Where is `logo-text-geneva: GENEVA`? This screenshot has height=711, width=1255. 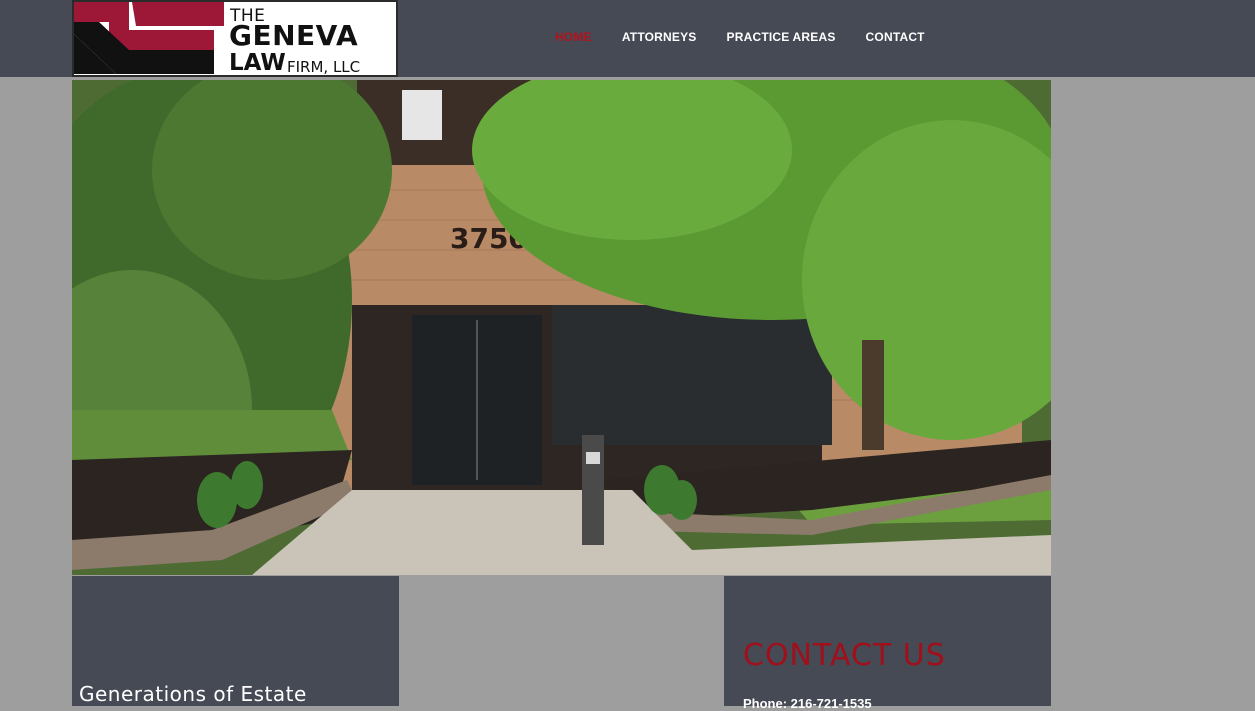 logo-text-geneva: GENEVA is located at coordinates (294, 35).